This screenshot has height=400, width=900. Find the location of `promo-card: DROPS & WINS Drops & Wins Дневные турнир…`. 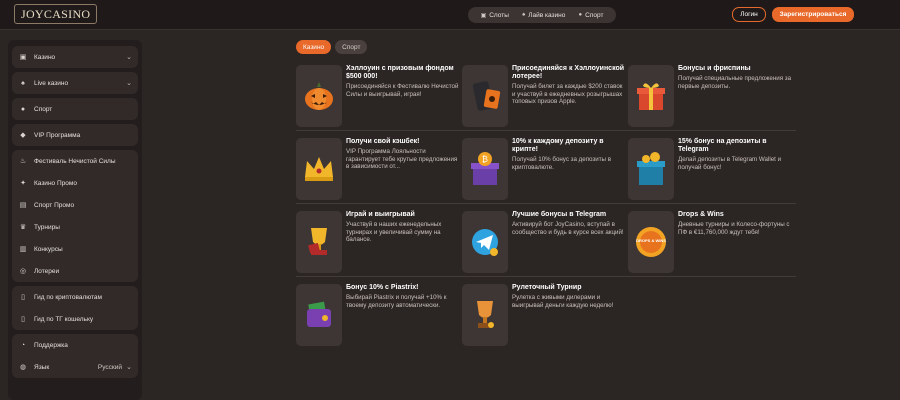

promo-card: DROPS & WINS Drops & Wins Дневные турнир… is located at coordinates (709, 242).